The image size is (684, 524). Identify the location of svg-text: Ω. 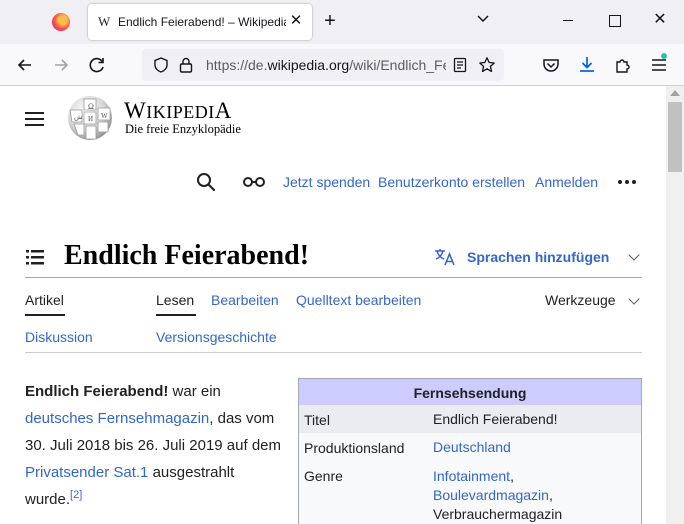
(91, 106).